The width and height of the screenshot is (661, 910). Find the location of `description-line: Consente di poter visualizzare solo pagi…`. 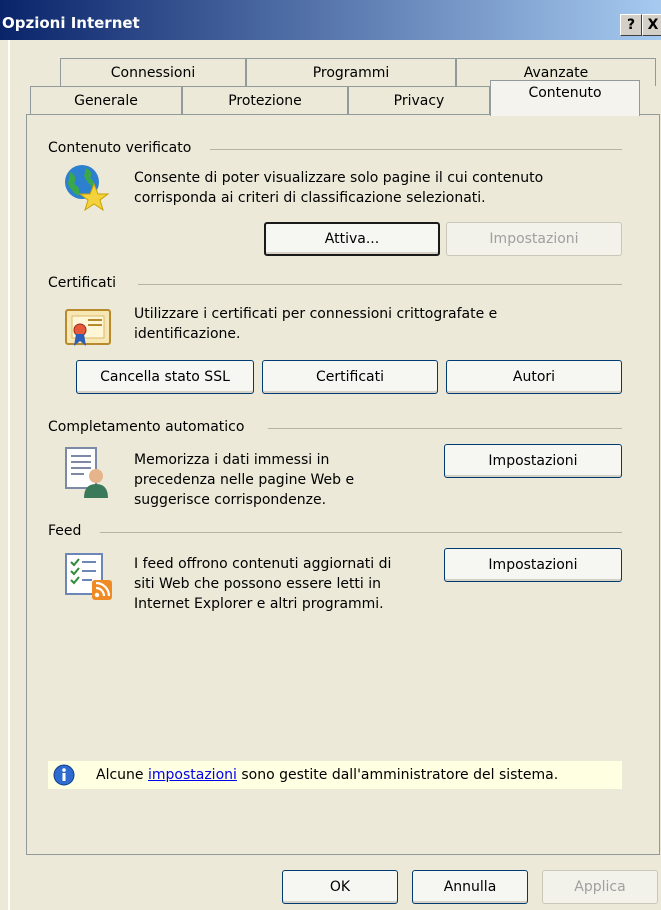

description-line: Consente di poter visualizzare solo pagi… is located at coordinates (339, 178).